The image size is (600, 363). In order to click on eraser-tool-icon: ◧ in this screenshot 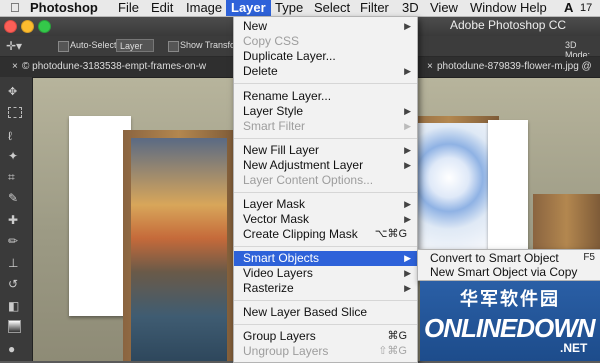, I will do `click(16, 306)`.